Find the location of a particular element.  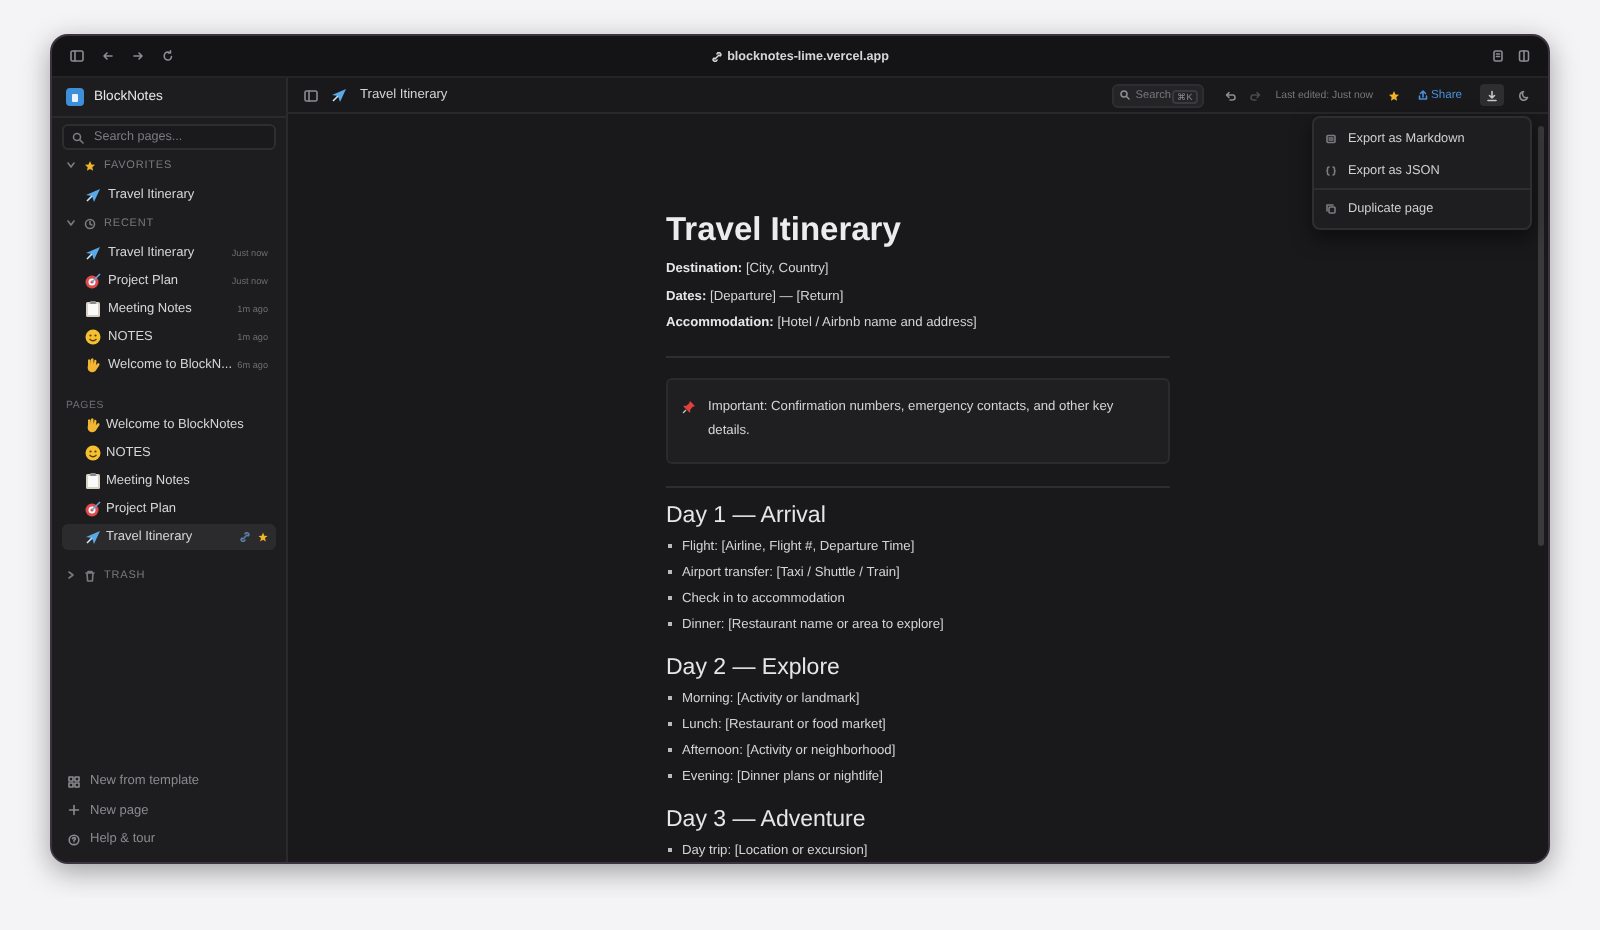

back-arrow-icon is located at coordinates (108, 56).